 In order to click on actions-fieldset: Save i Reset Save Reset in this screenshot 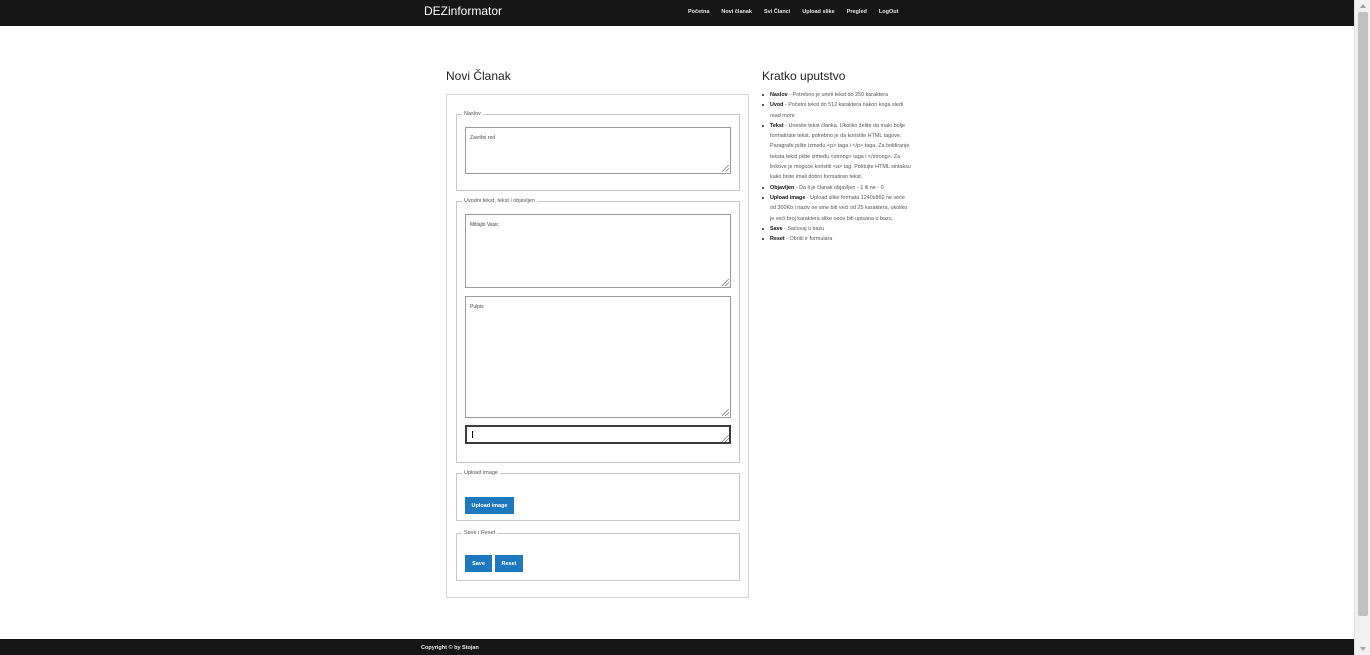, I will do `click(598, 555)`.